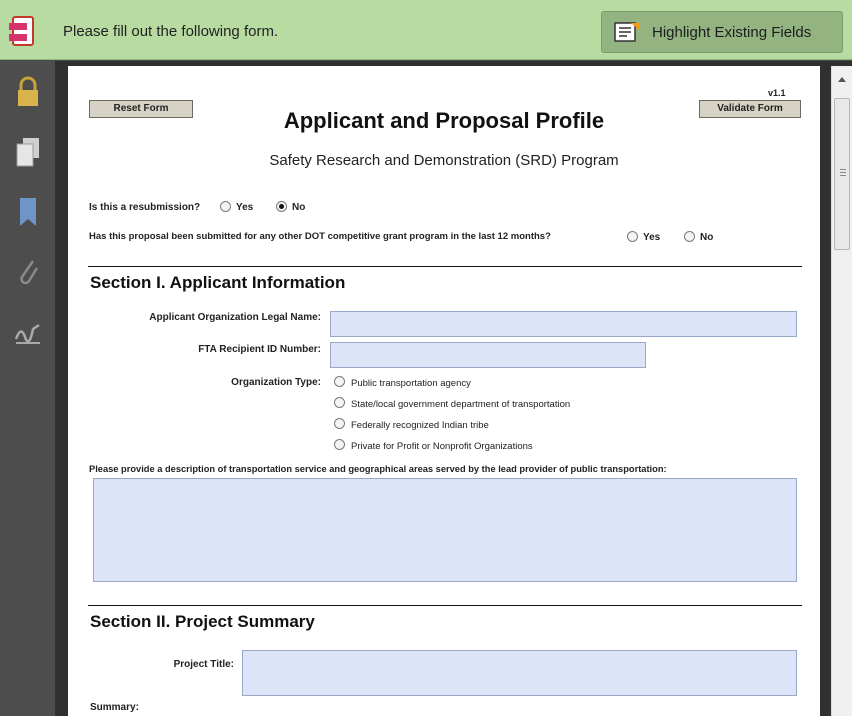 The width and height of the screenshot is (852, 716). What do you see at coordinates (21, 31) in the screenshot?
I see `form-fields-icon` at bounding box center [21, 31].